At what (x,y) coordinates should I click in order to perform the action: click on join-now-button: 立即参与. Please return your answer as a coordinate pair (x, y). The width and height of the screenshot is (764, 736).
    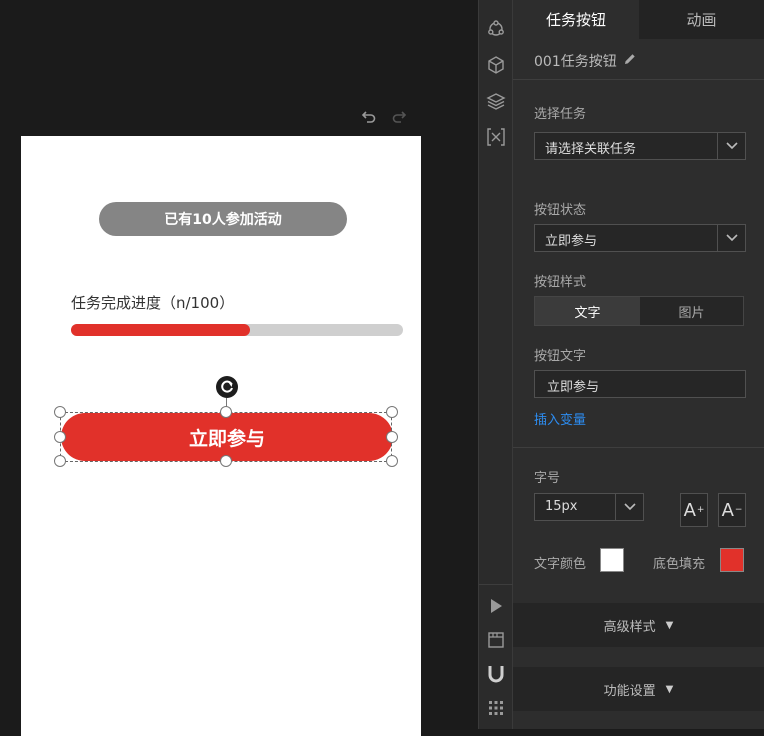
    Looking at the image, I should click on (227, 437).